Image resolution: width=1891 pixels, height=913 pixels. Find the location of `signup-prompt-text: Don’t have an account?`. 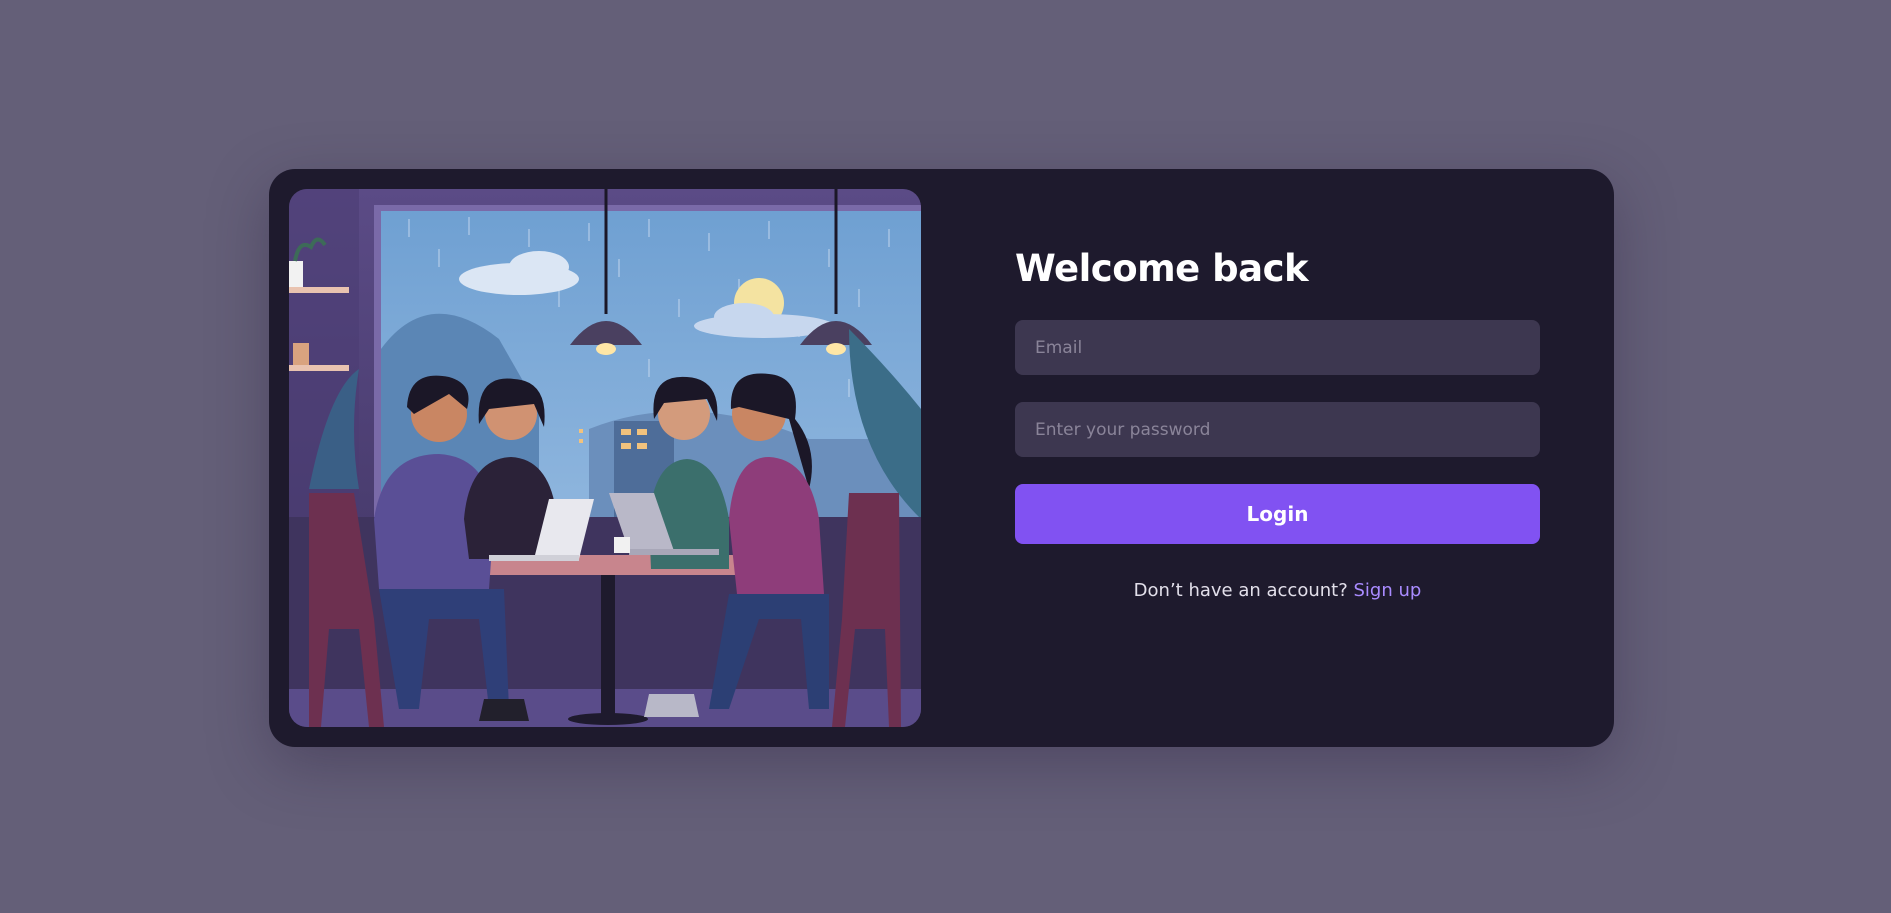

signup-prompt-text: Don’t have an account? is located at coordinates (1240, 590).